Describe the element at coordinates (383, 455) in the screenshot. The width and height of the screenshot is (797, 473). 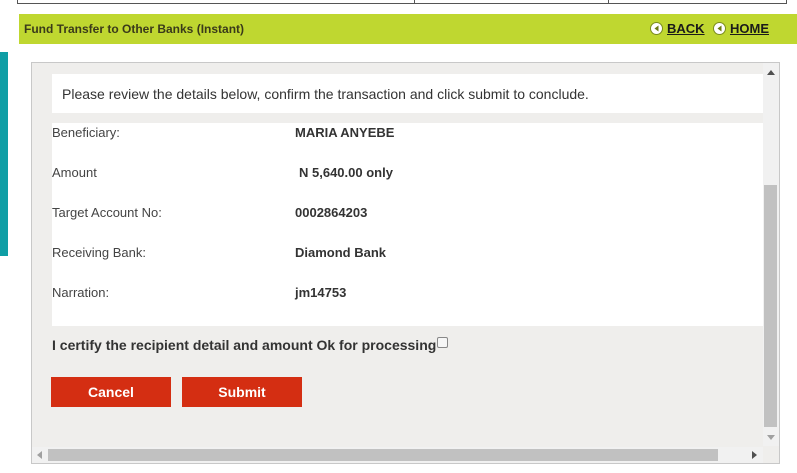
I see `horizontal-scroll-thumb` at that location.